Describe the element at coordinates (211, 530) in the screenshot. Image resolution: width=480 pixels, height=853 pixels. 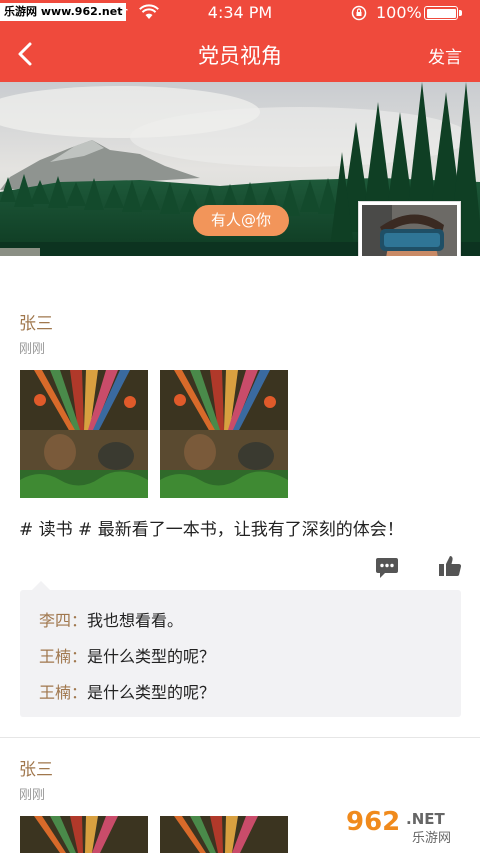
I see `post-content: # 读书 # 最新看了一本书，让我有了深刻的体会！` at that location.